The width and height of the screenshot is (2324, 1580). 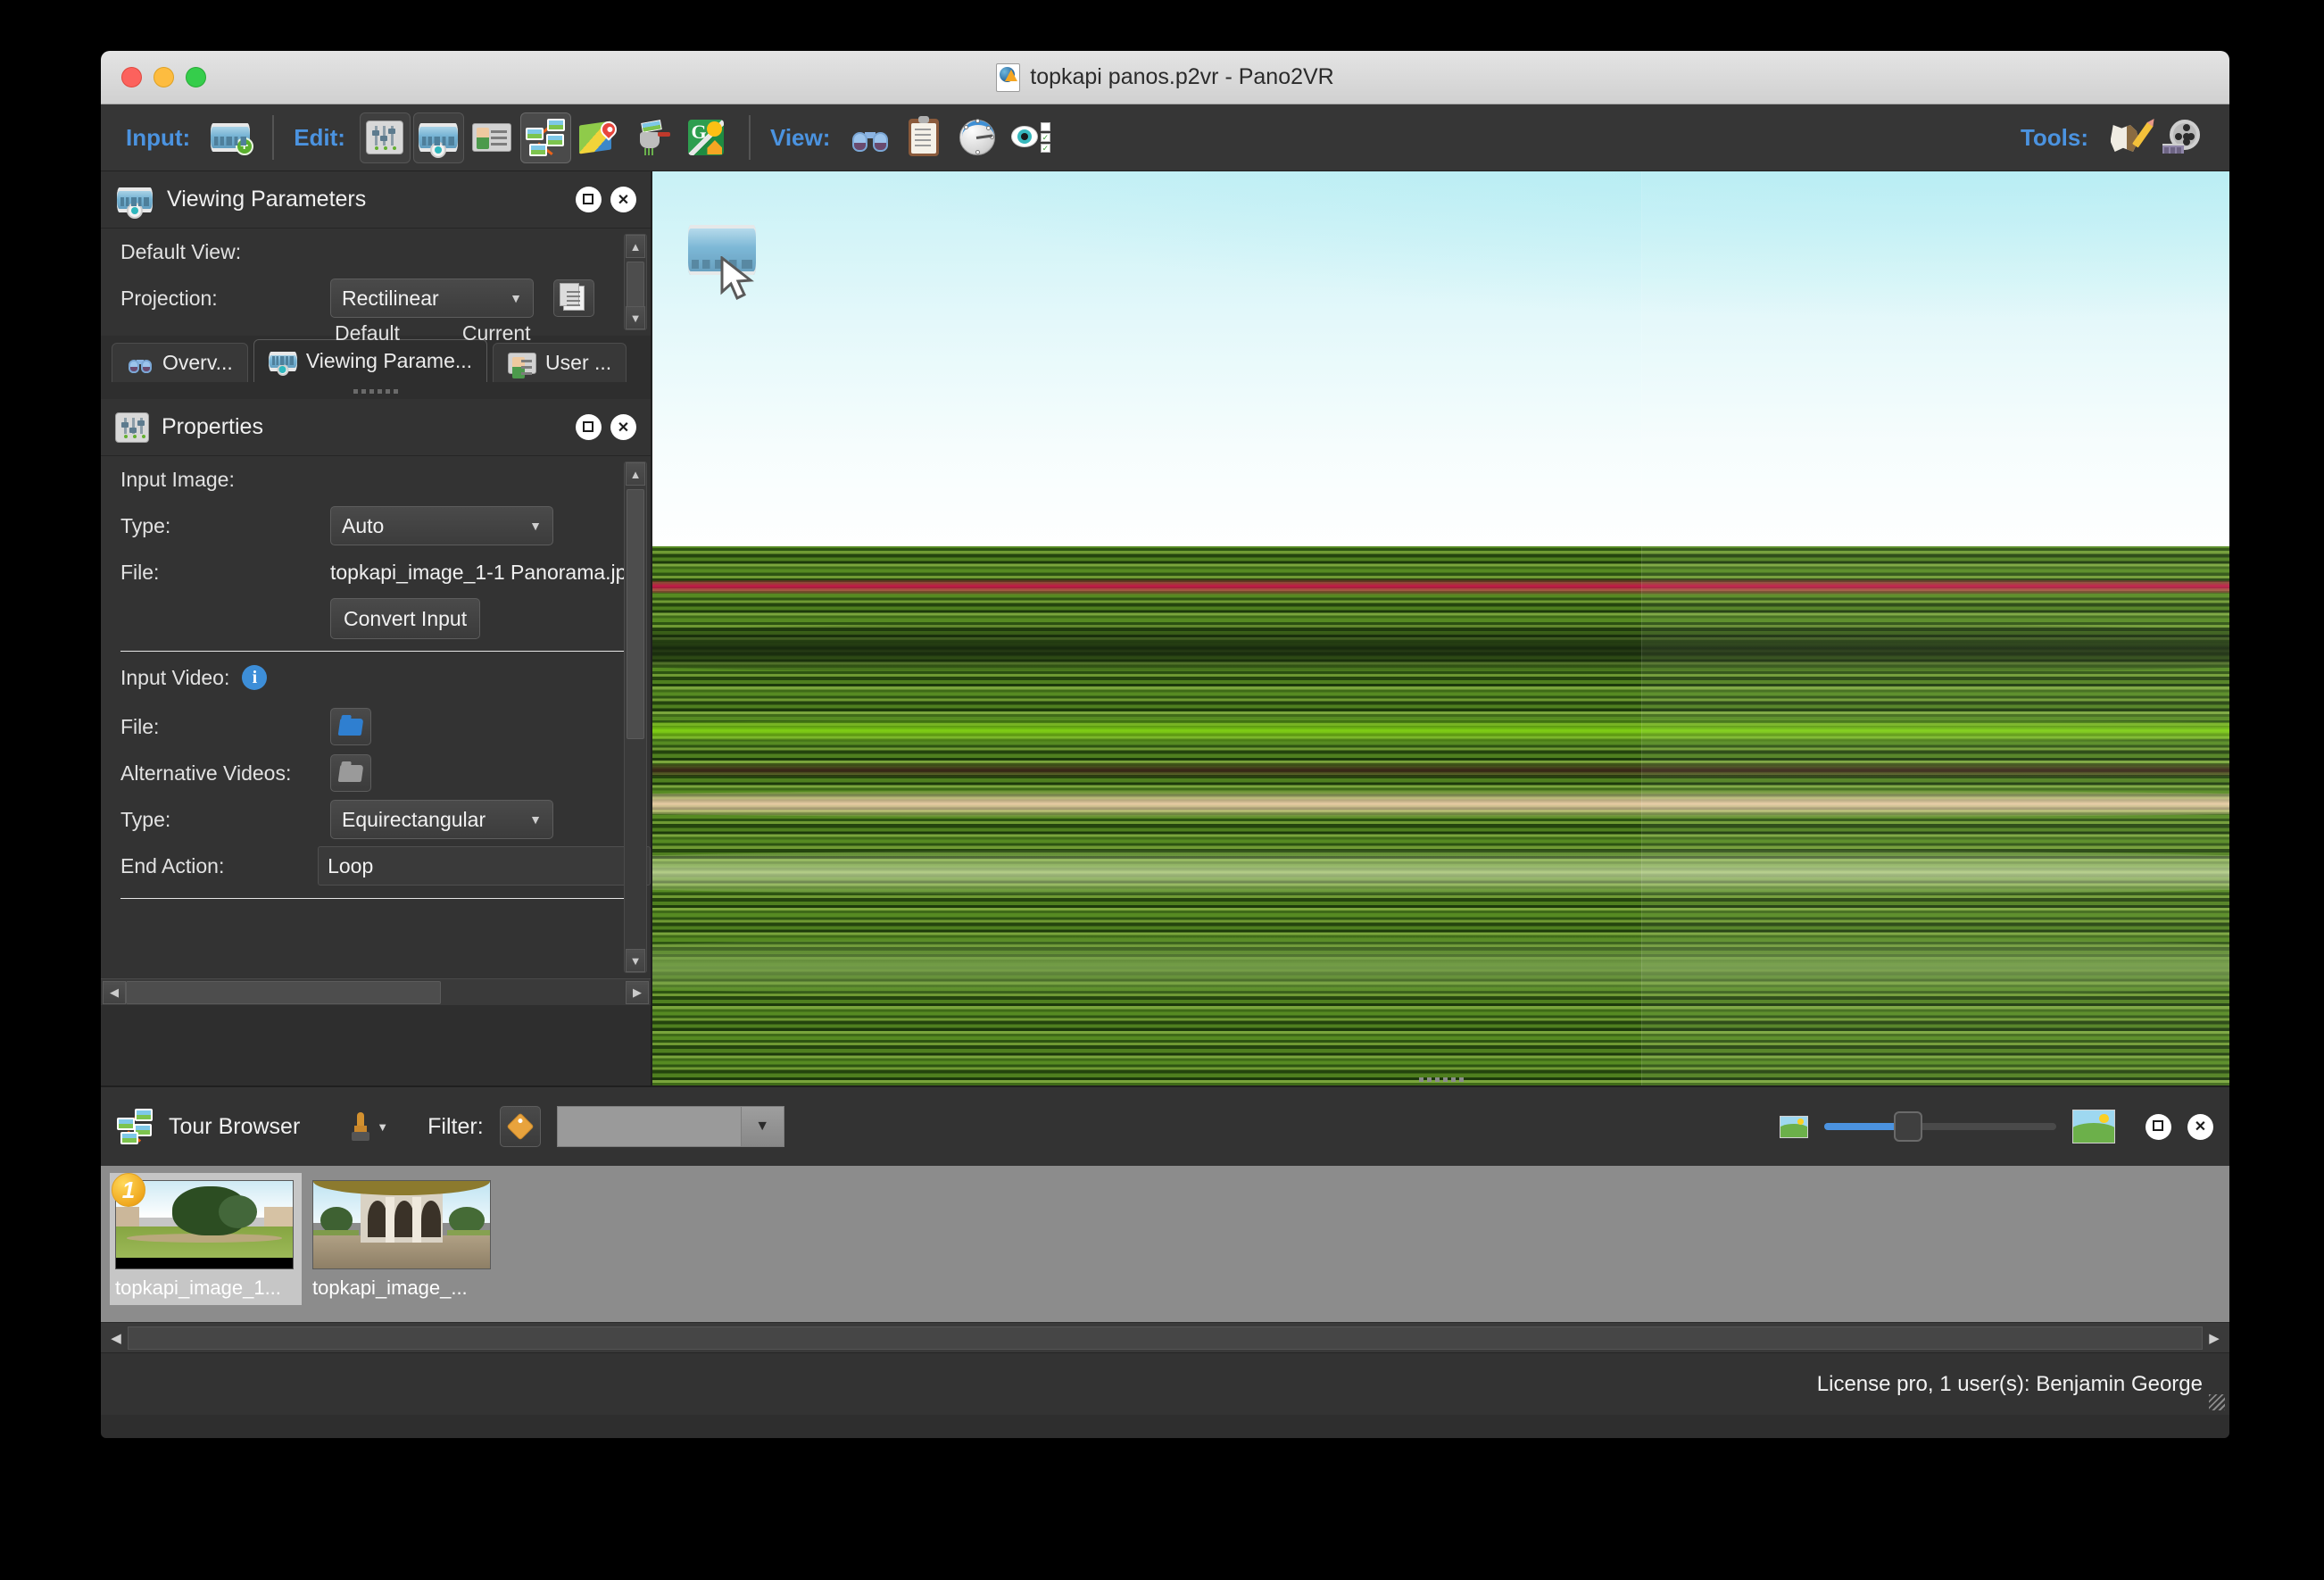 I want to click on view-animation-button, so click(x=976, y=137).